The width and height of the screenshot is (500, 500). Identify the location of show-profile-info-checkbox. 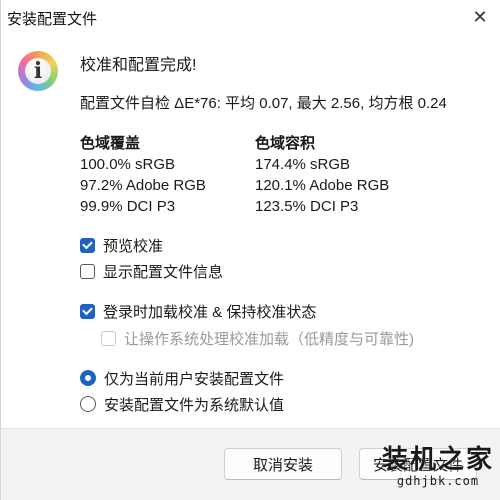
(87, 271).